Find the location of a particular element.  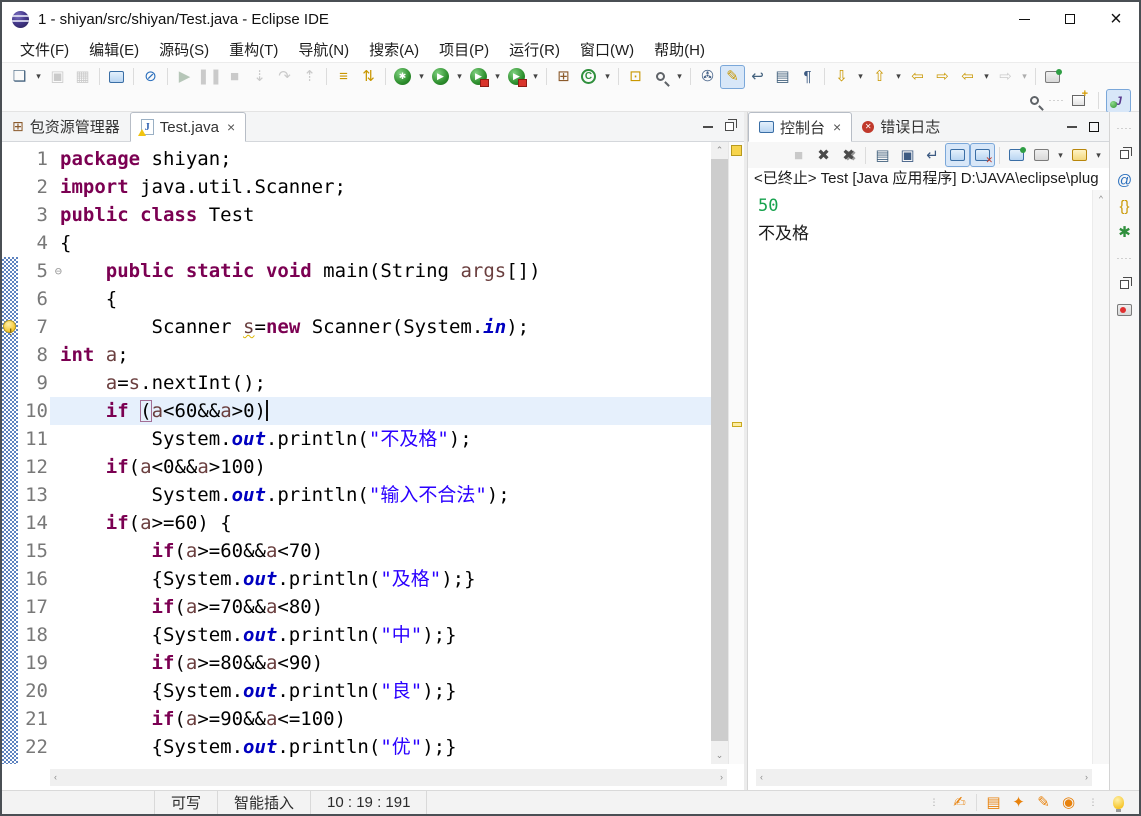

code-text: package shiyan; is located at coordinates (380, 159).